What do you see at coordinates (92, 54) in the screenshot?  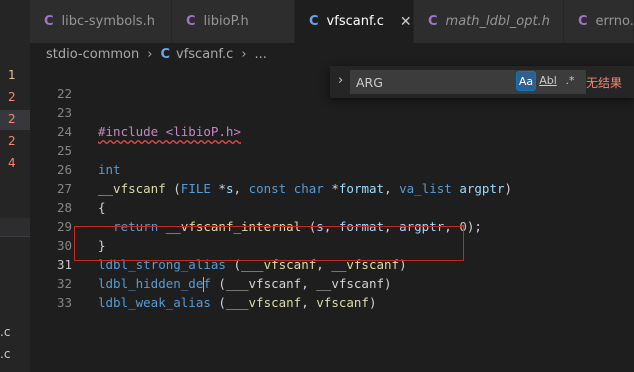 I see `breadcrumb-folder: stdio-common` at bounding box center [92, 54].